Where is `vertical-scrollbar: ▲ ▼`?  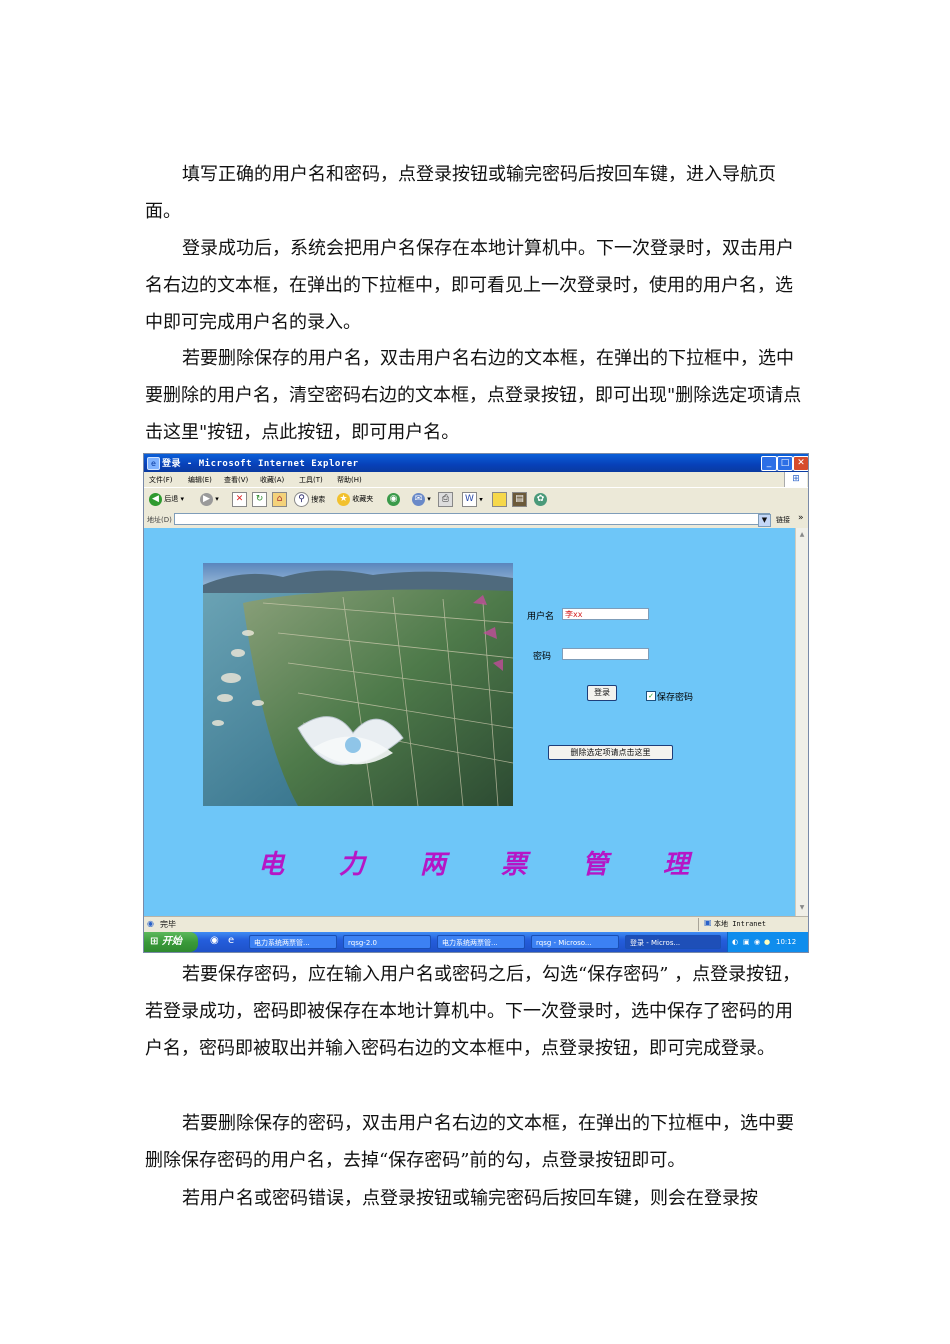 vertical-scrollbar: ▲ ▼ is located at coordinates (801, 722).